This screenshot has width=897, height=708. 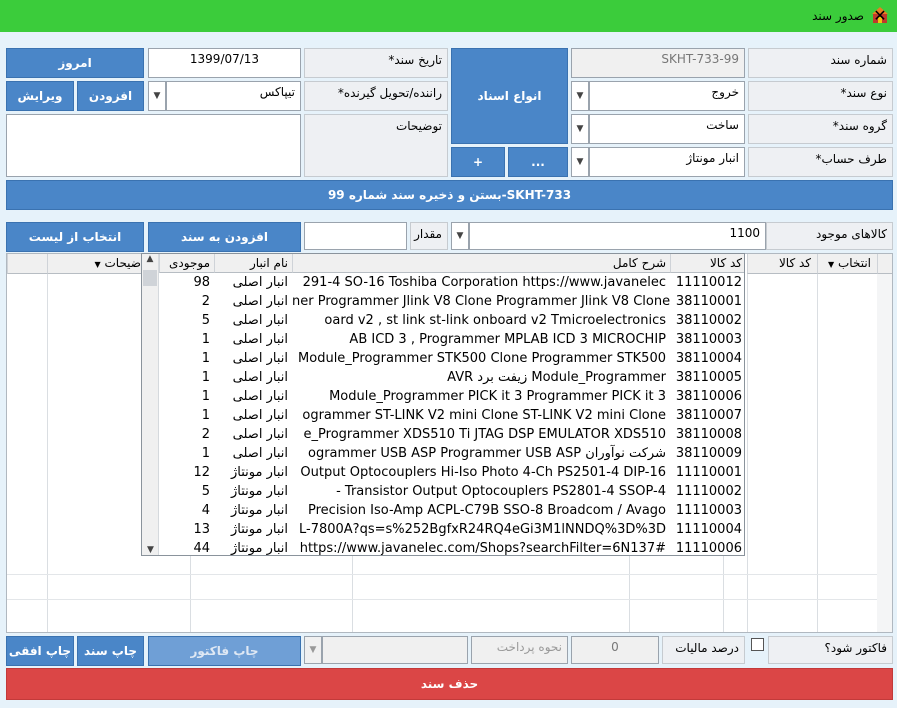 What do you see at coordinates (481, 263) in the screenshot?
I see `popup-header-desc: شرح کامل` at bounding box center [481, 263].